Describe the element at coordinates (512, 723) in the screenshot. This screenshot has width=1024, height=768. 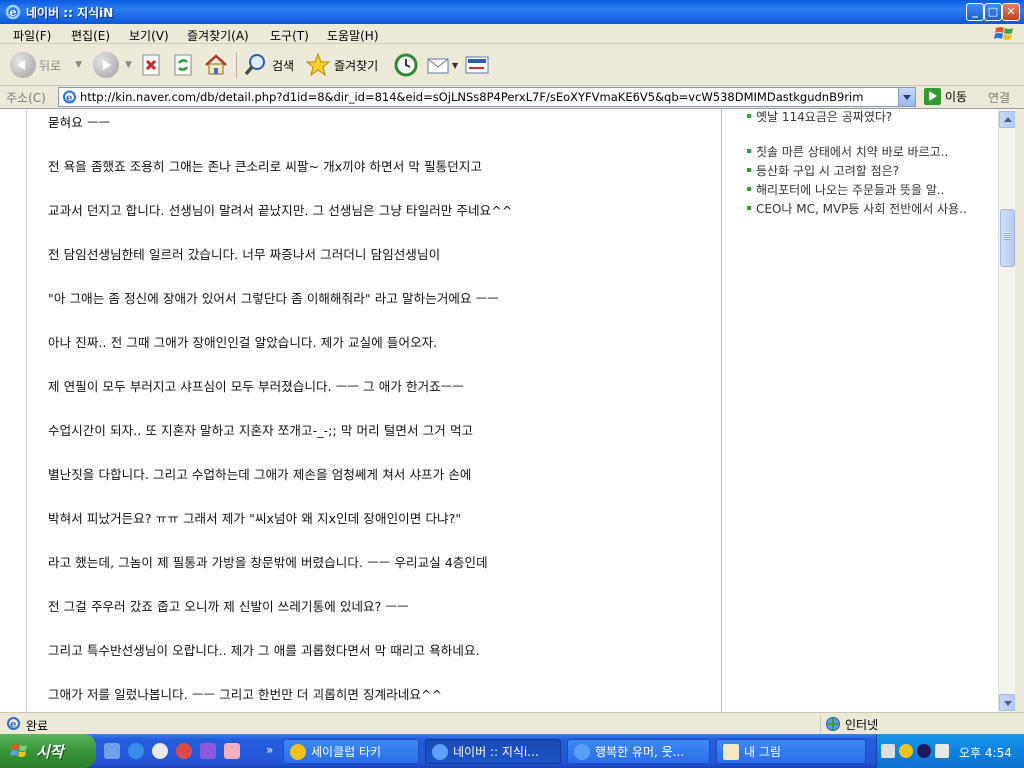
I see `status-bar: e 완료 인터넷` at that location.